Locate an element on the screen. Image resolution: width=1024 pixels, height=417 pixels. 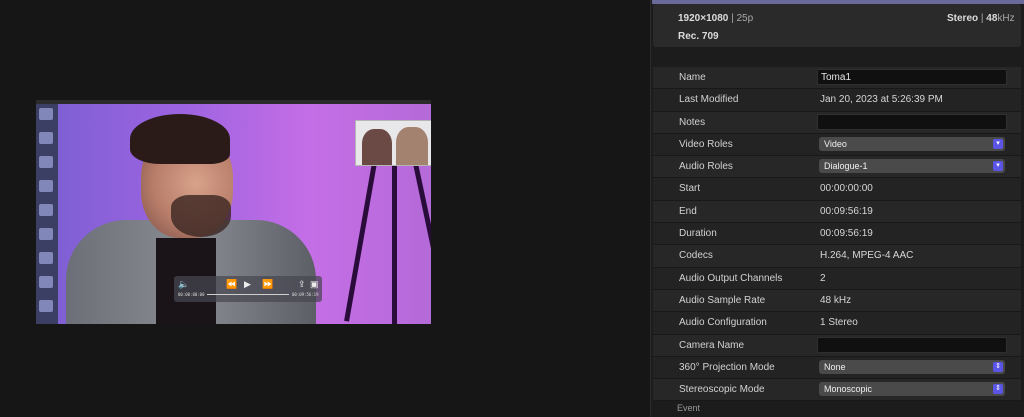
property-label: End is located at coordinates (688, 211).